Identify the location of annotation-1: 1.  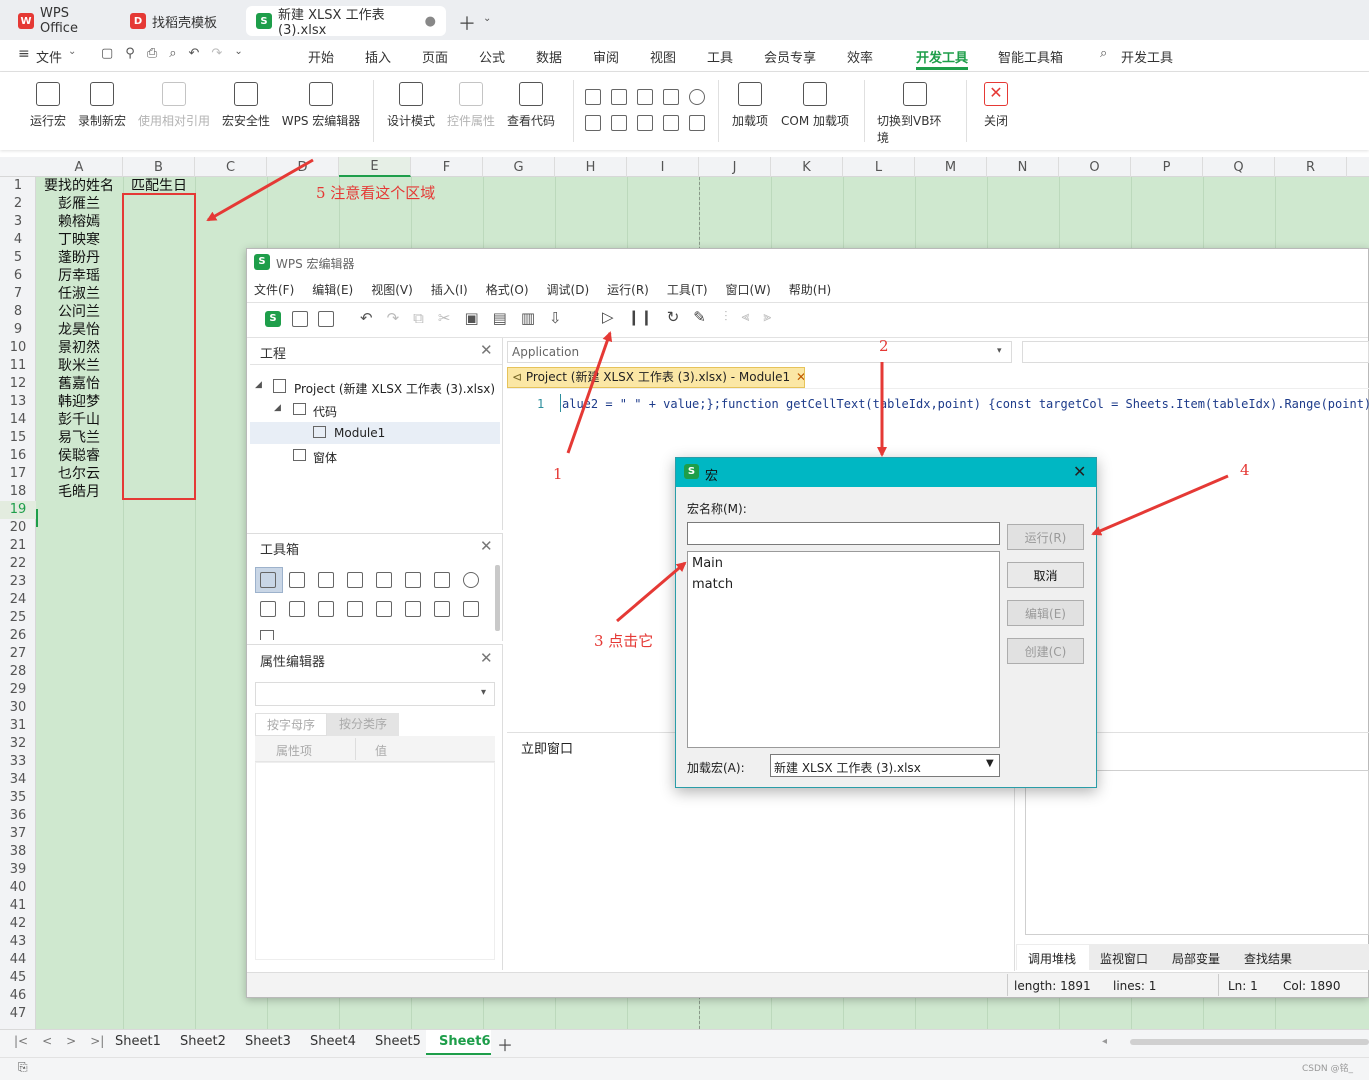
(558, 474).